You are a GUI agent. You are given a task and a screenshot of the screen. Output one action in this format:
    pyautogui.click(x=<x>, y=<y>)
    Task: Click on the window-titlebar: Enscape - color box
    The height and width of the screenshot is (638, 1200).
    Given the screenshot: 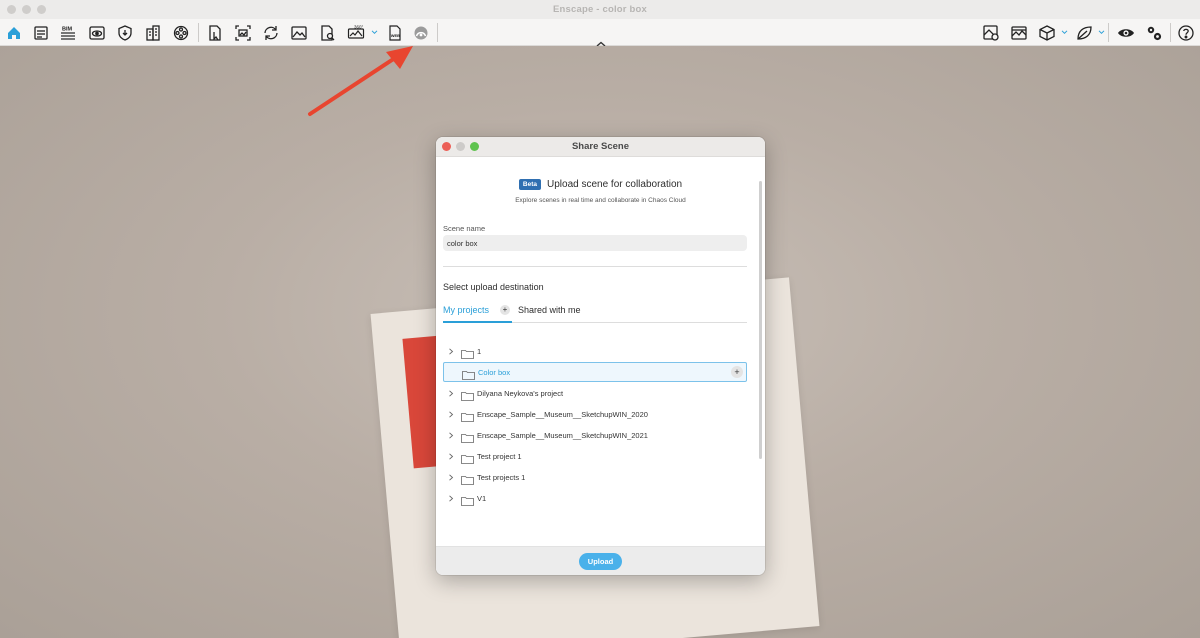 What is the action you would take?
    pyautogui.click(x=600, y=9)
    